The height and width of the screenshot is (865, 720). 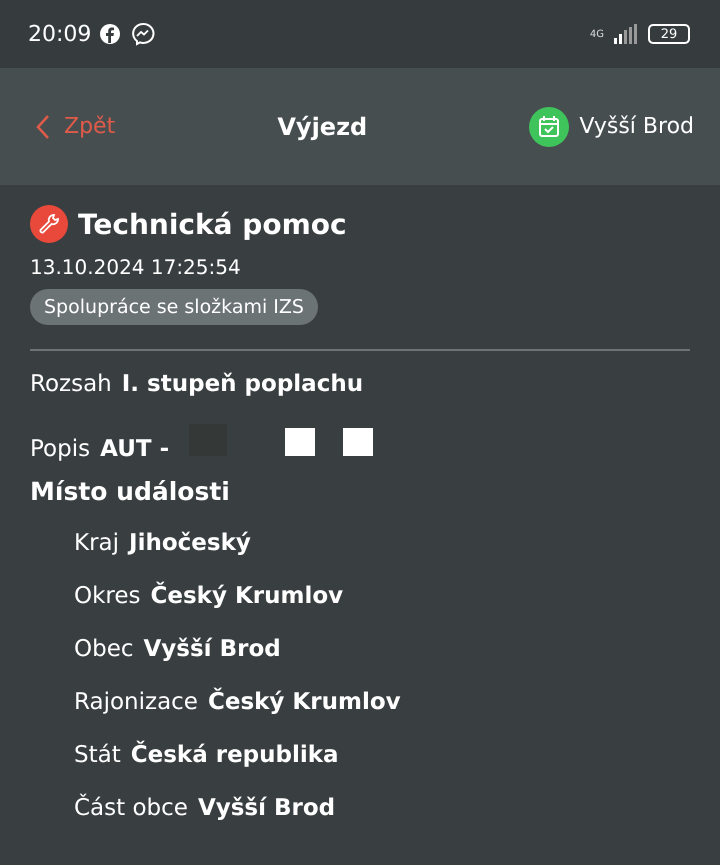 I want to click on station-button: Vyšší Brod, so click(x=611, y=126).